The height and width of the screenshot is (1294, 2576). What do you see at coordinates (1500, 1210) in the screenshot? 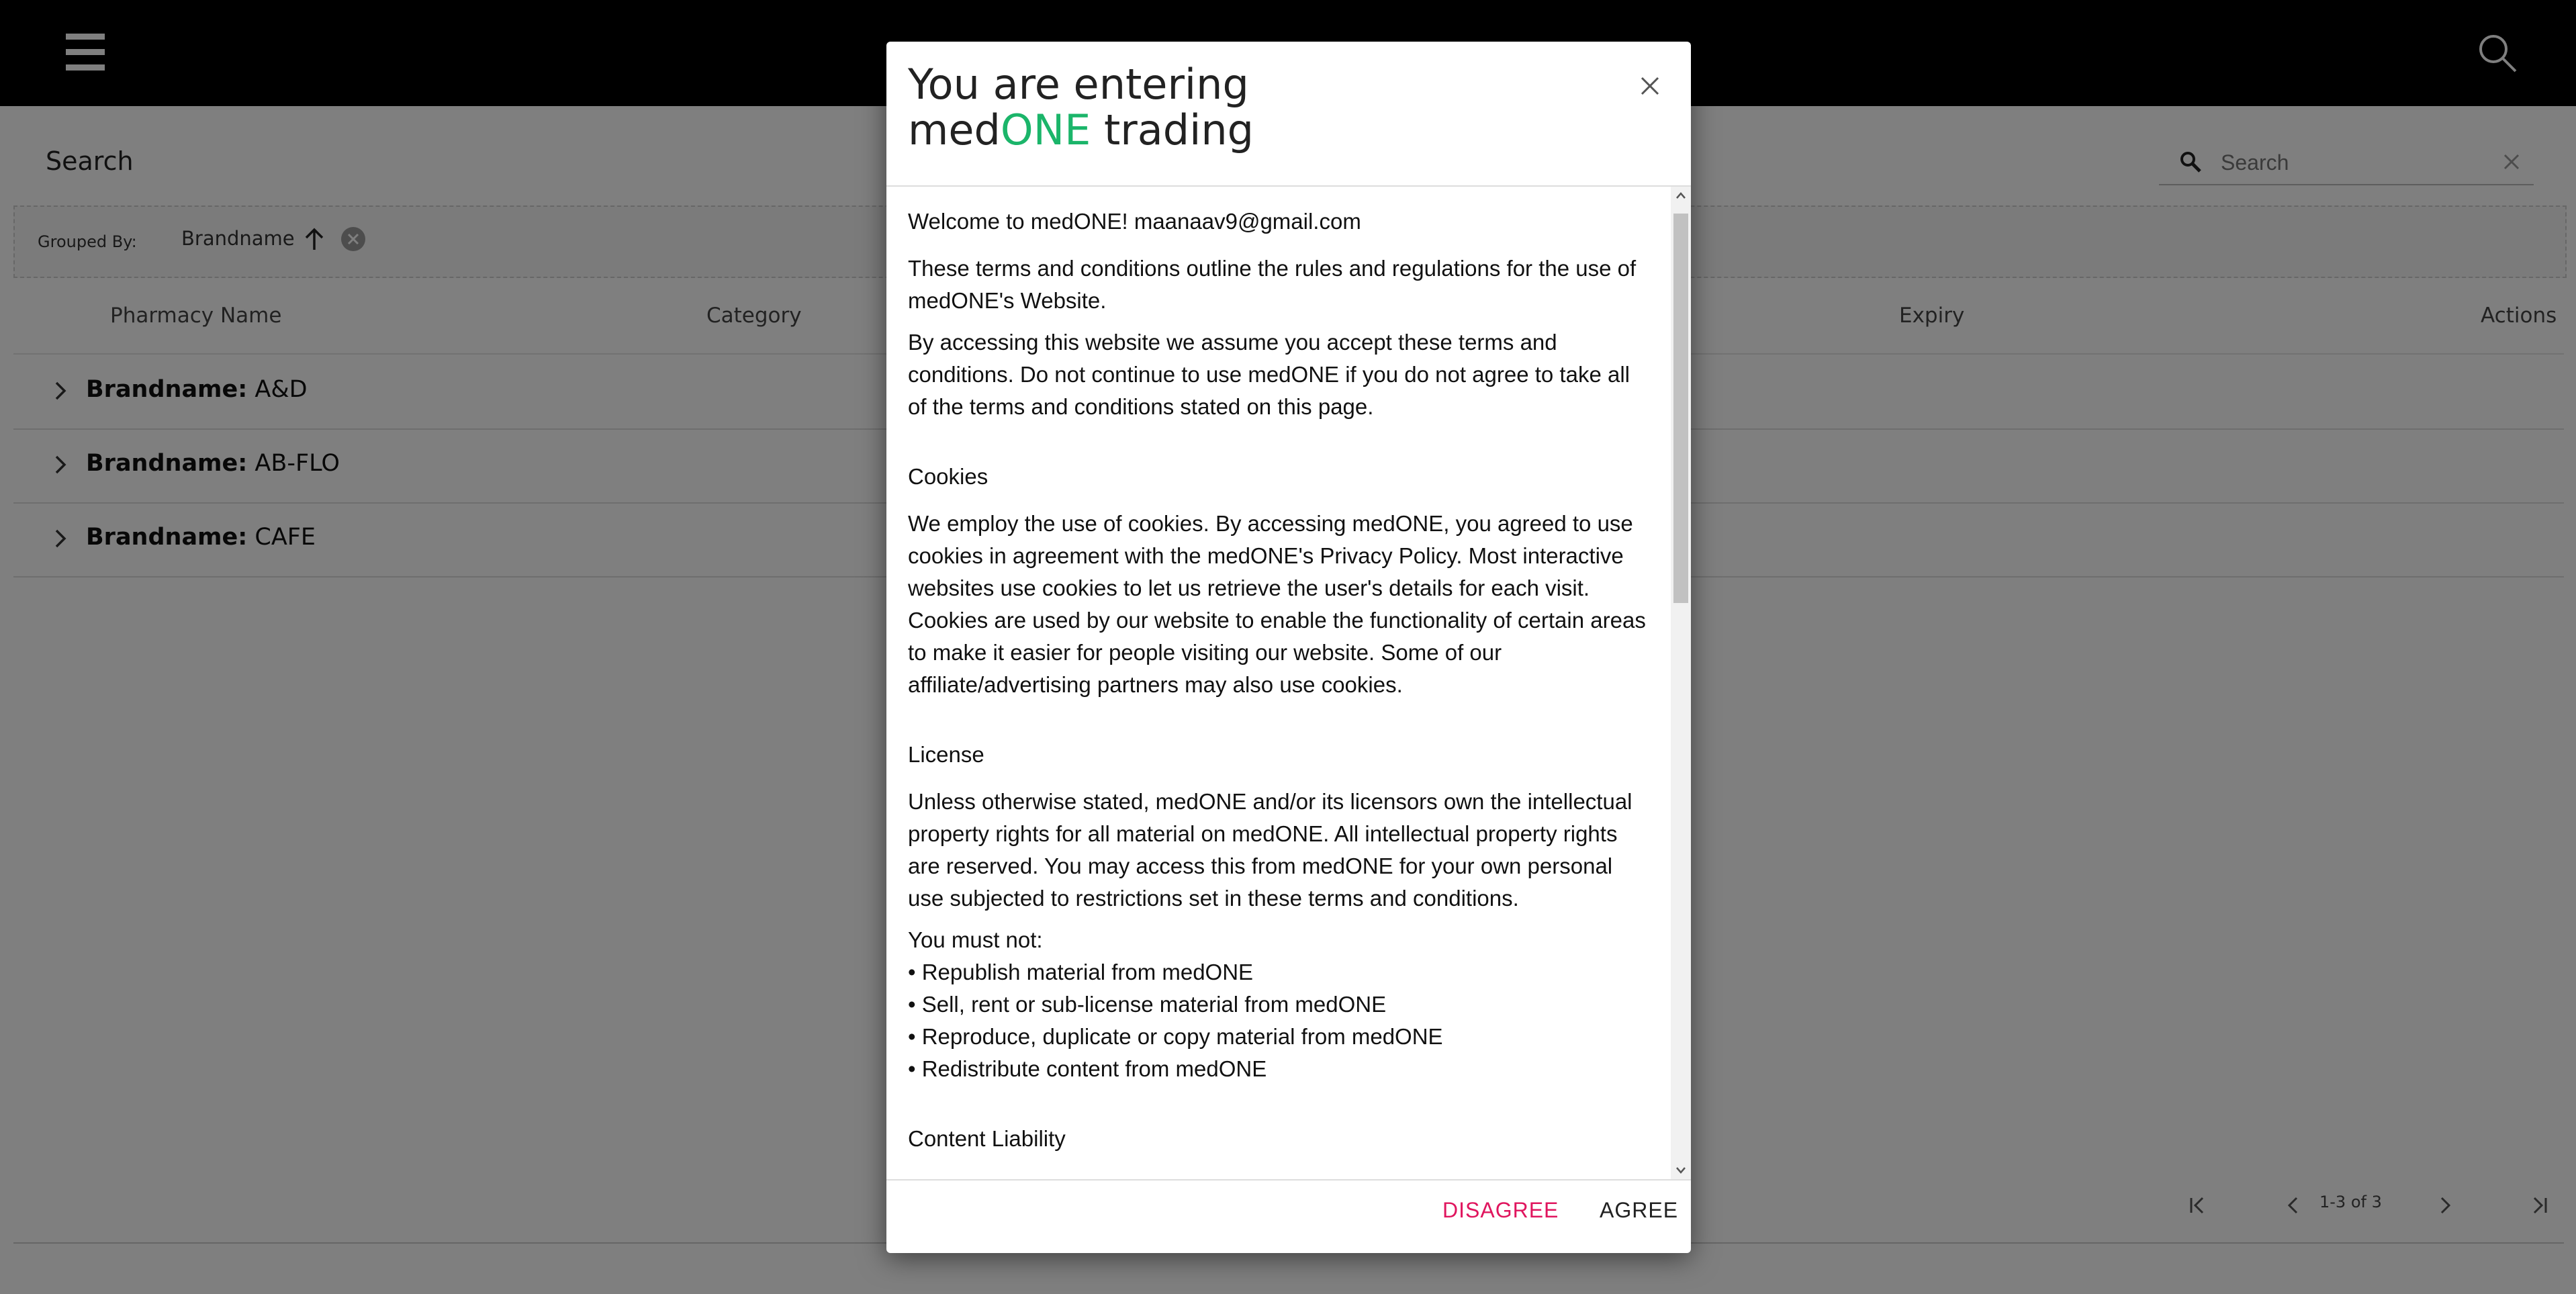
I see `disagree-button: DISAGREE` at bounding box center [1500, 1210].